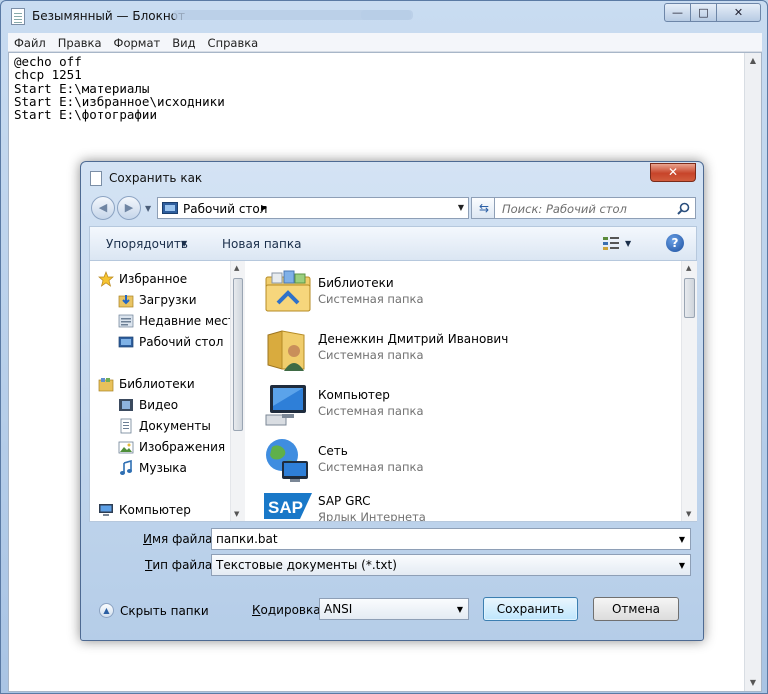 The image size is (768, 694). Describe the element at coordinates (673, 172) in the screenshot. I see `dialog-close-button: ✕` at that location.